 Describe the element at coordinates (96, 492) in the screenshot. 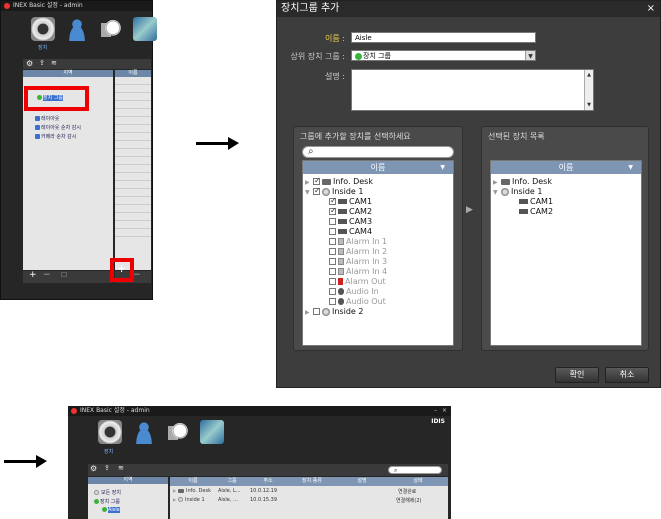

I see `all-devices-icon` at that location.